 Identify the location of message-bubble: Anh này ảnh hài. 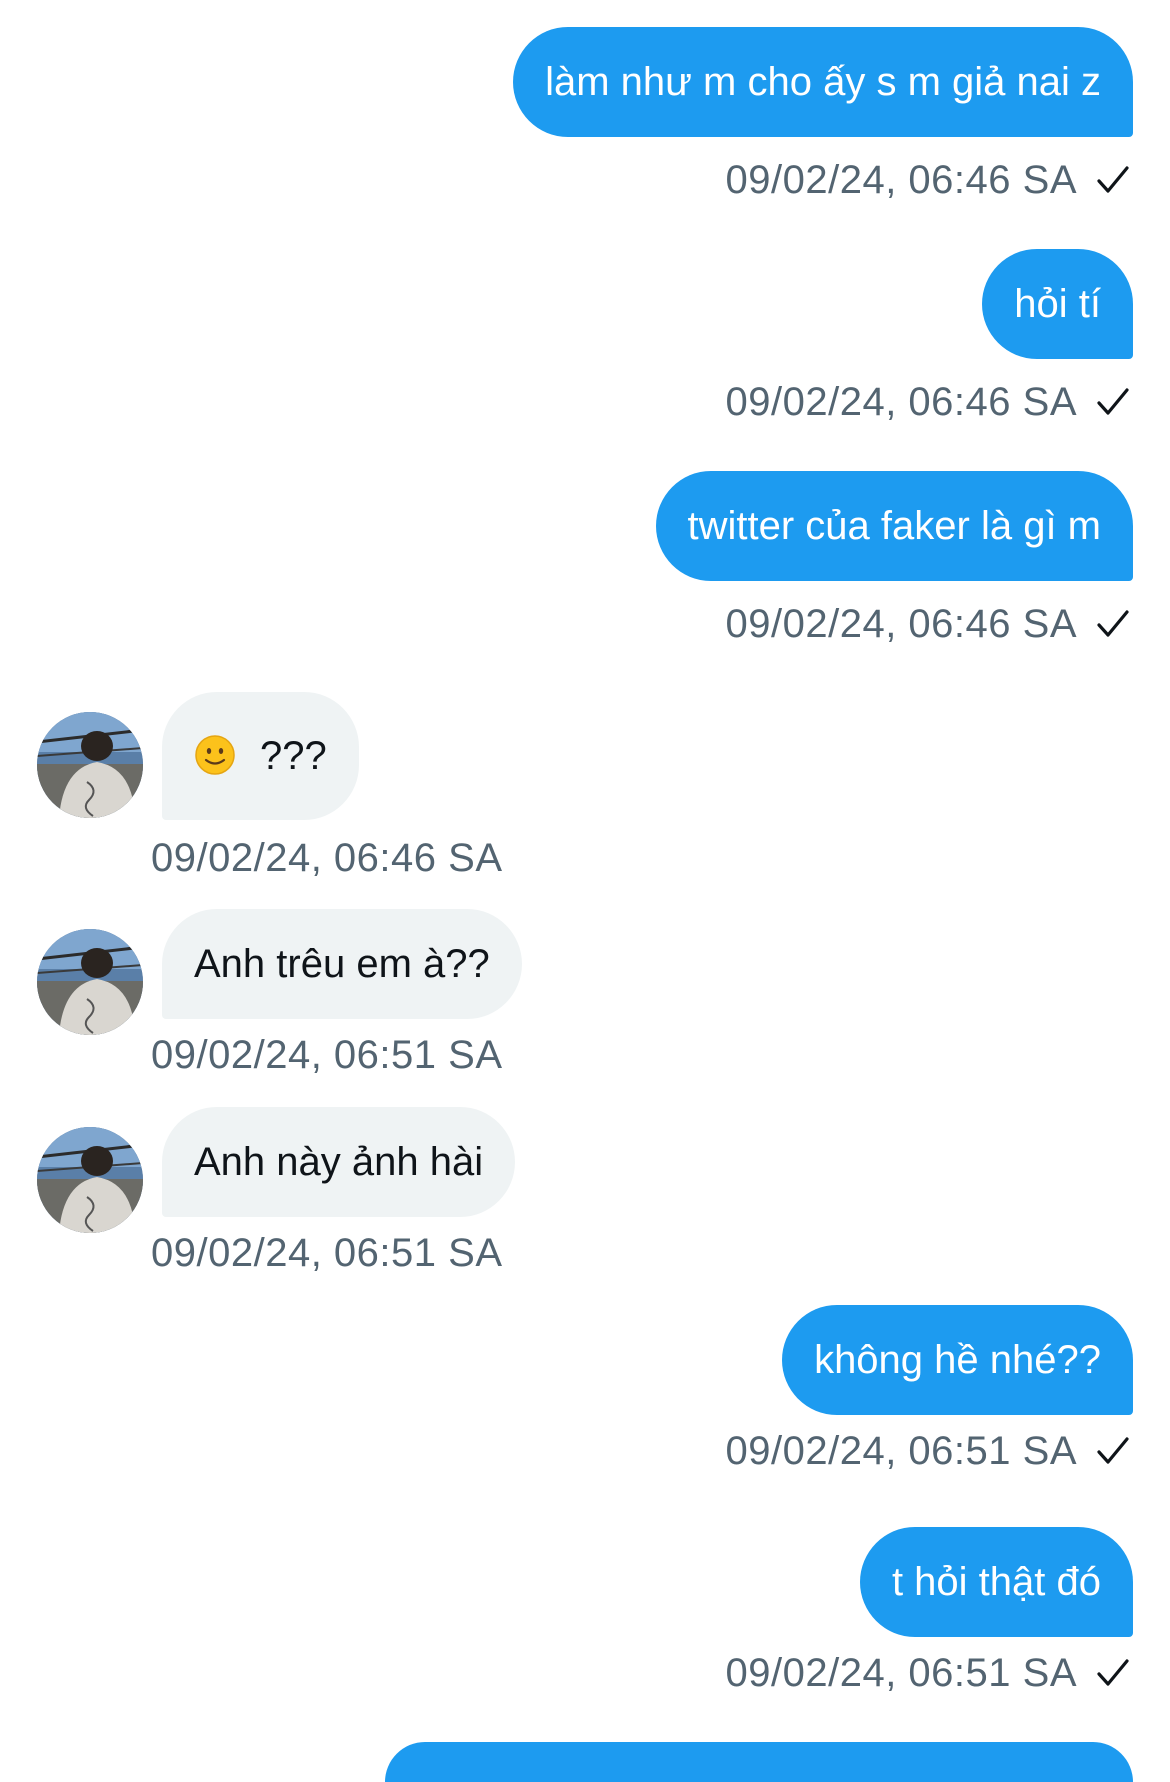
(339, 1162).